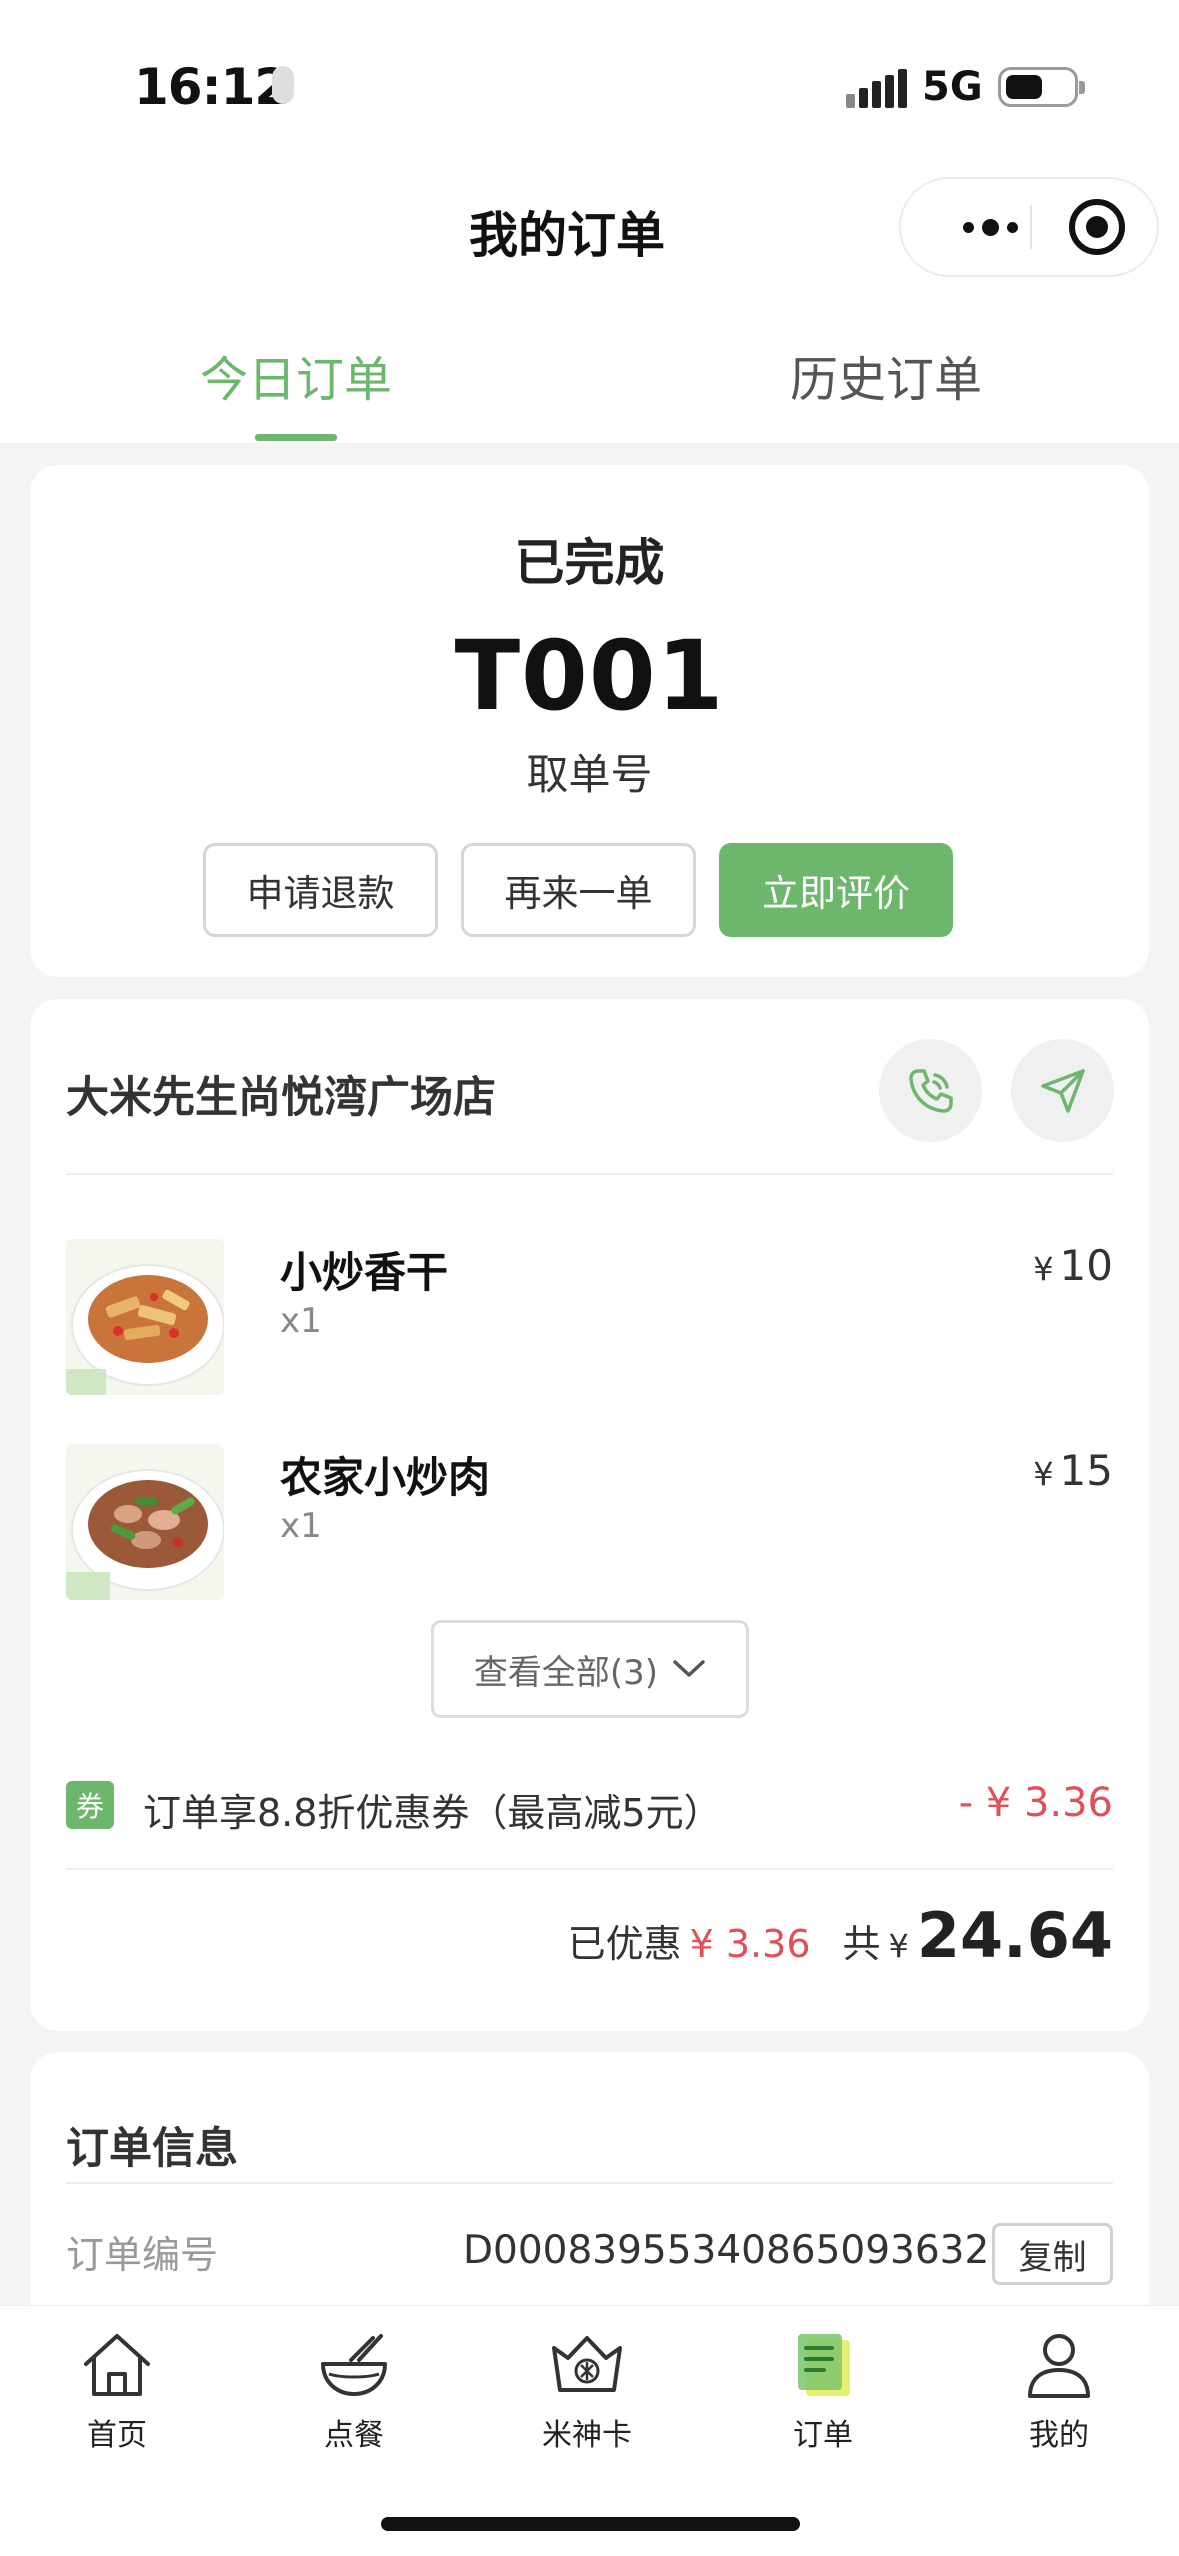 The width and height of the screenshot is (1179, 2556). Describe the element at coordinates (589, 563) in the screenshot. I see `order-status: 已完成` at that location.